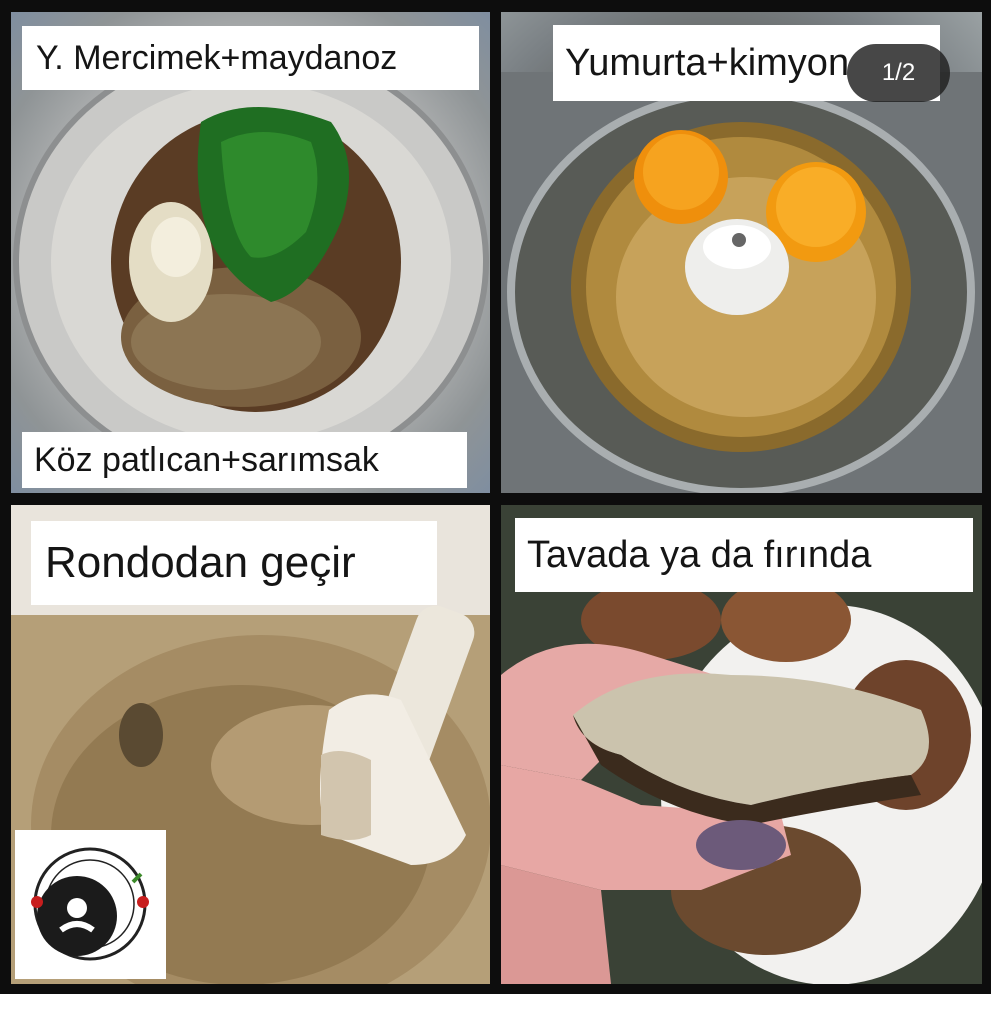 This screenshot has height=1024, width=991. I want to click on bottom-white-strip, so click(495, 1009).